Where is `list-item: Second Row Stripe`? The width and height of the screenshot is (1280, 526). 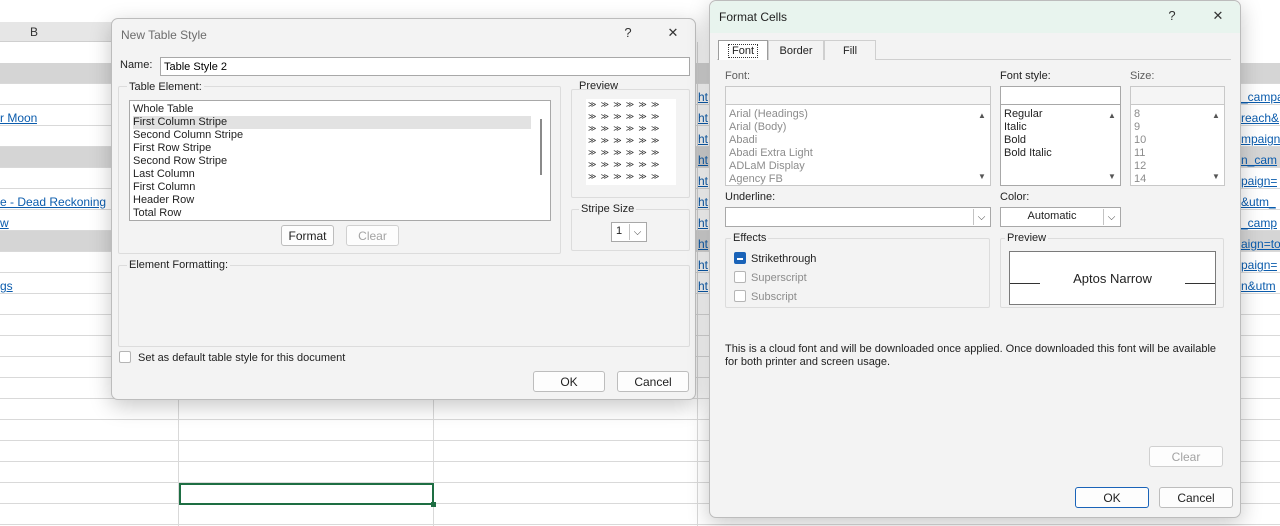
list-item: Second Row Stripe is located at coordinates (180, 161).